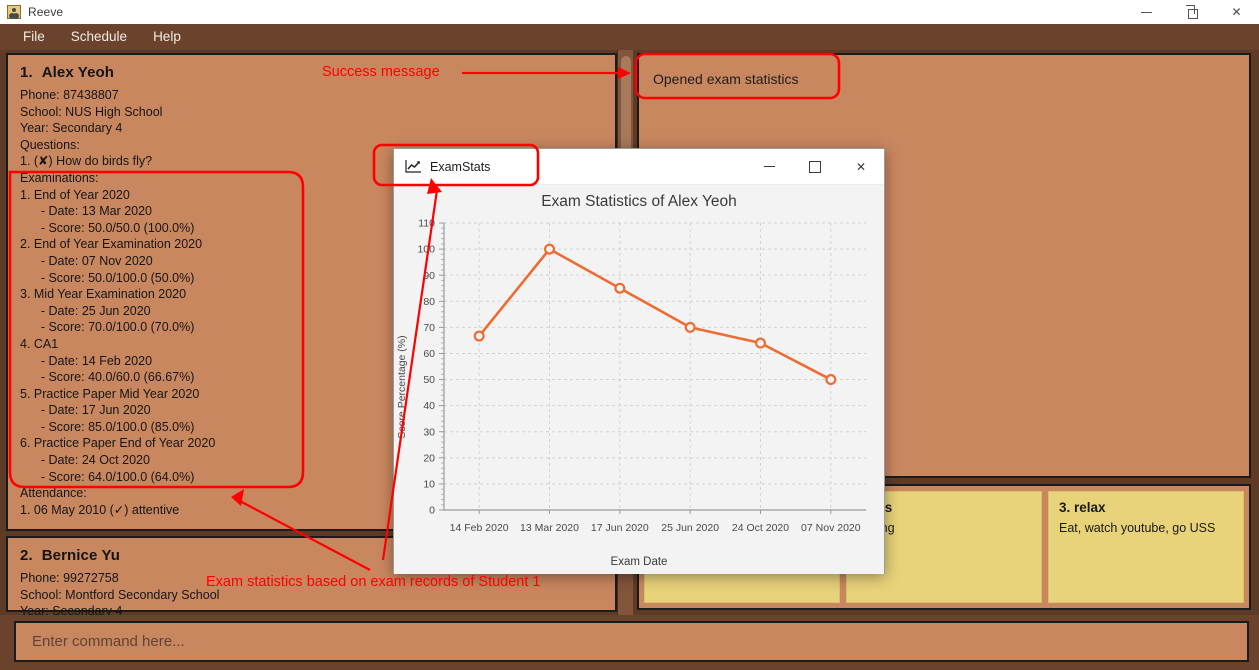 This screenshot has width=1259, height=670. What do you see at coordinates (71, 128) in the screenshot?
I see `student-detail-line: Year: Secondary 4` at bounding box center [71, 128].